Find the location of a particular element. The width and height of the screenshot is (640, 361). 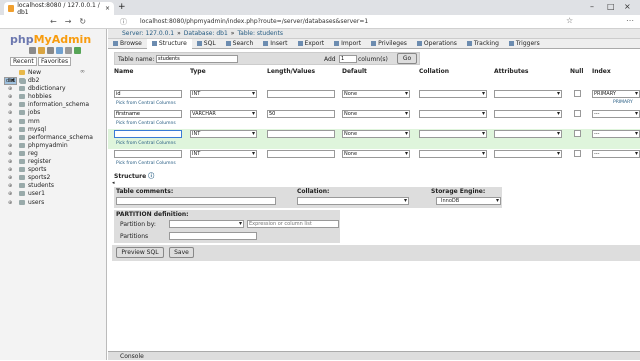

partition-by-select is located at coordinates (206, 224).